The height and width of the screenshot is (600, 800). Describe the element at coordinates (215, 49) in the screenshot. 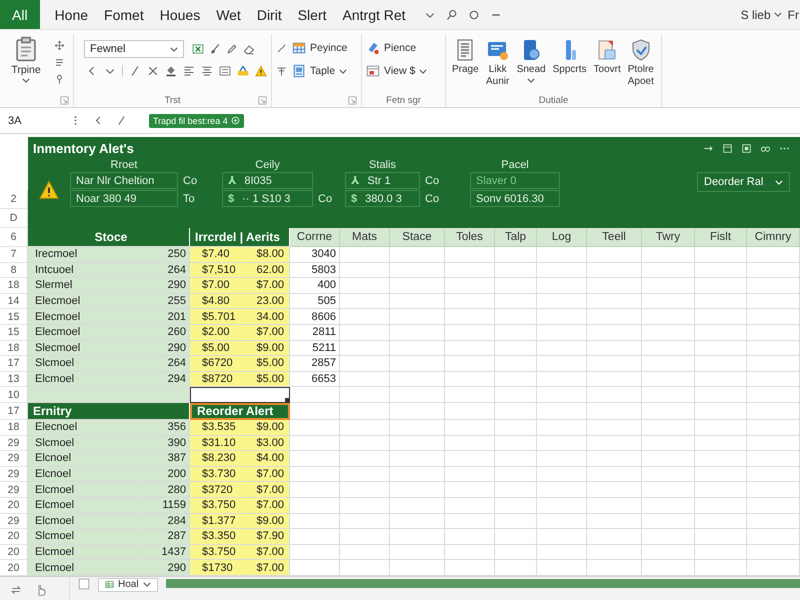

I see `brush-icon` at that location.